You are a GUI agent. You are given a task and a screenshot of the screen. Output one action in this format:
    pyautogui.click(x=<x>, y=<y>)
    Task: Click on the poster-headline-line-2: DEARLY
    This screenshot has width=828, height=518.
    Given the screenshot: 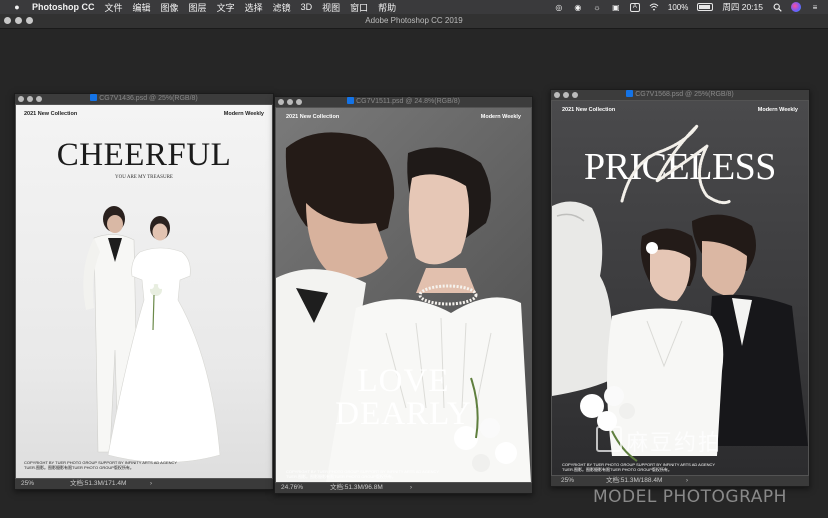 What is the action you would take?
    pyautogui.click(x=403, y=414)
    